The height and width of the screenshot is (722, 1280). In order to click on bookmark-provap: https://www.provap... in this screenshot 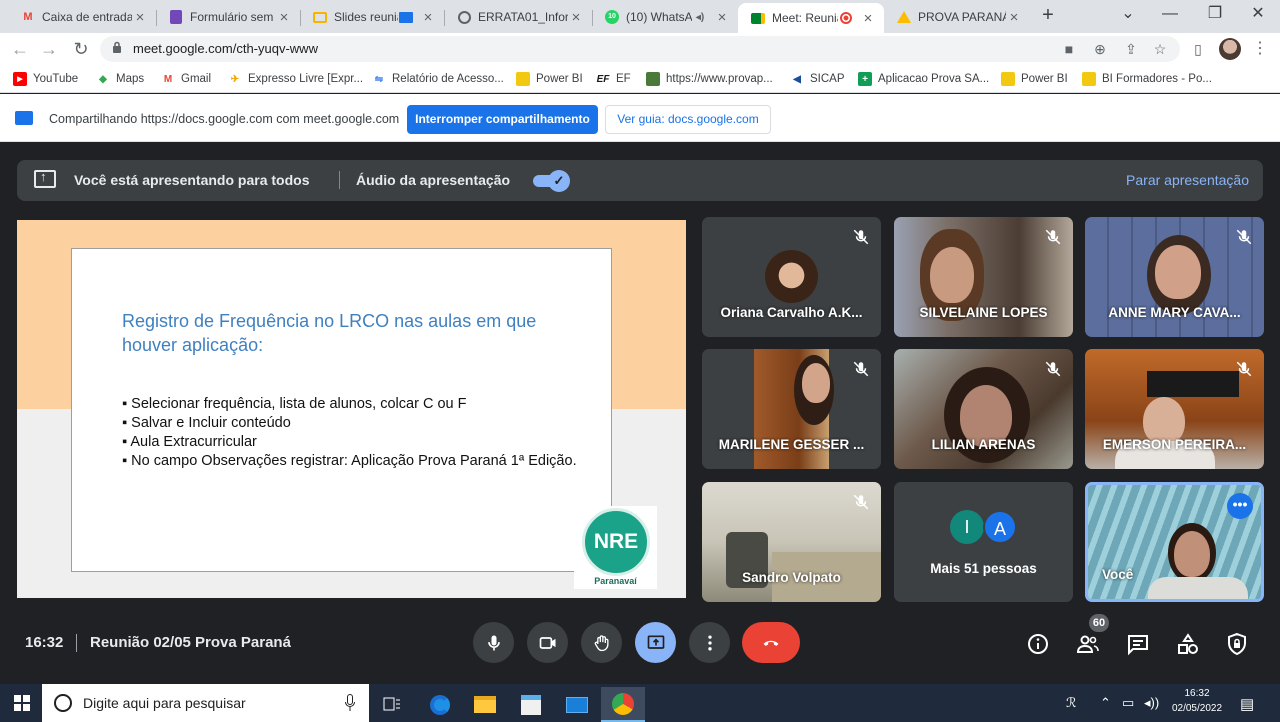, I will do `click(709, 79)`.